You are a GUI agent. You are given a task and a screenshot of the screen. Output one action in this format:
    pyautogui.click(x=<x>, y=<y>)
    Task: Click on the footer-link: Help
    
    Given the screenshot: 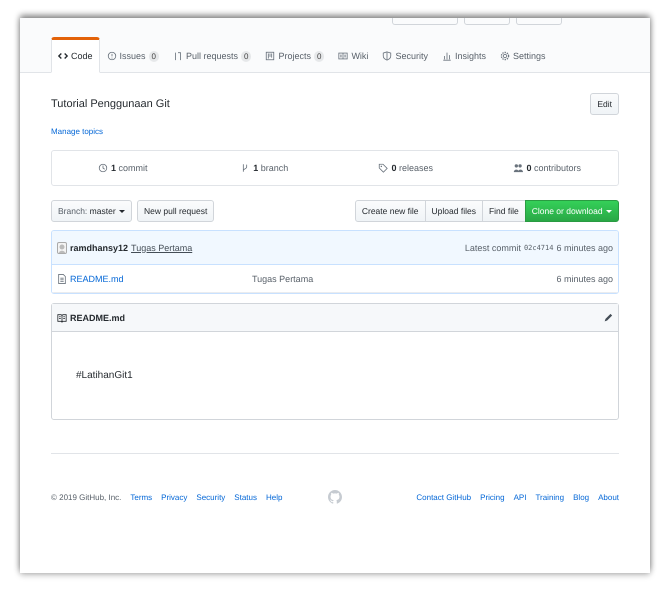 What is the action you would take?
    pyautogui.click(x=274, y=497)
    